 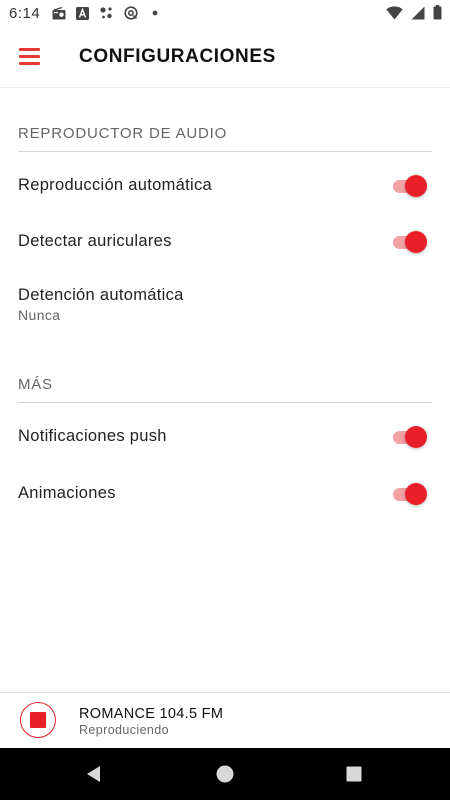 I want to click on setting-push: Notificaciones push, so click(x=225, y=437).